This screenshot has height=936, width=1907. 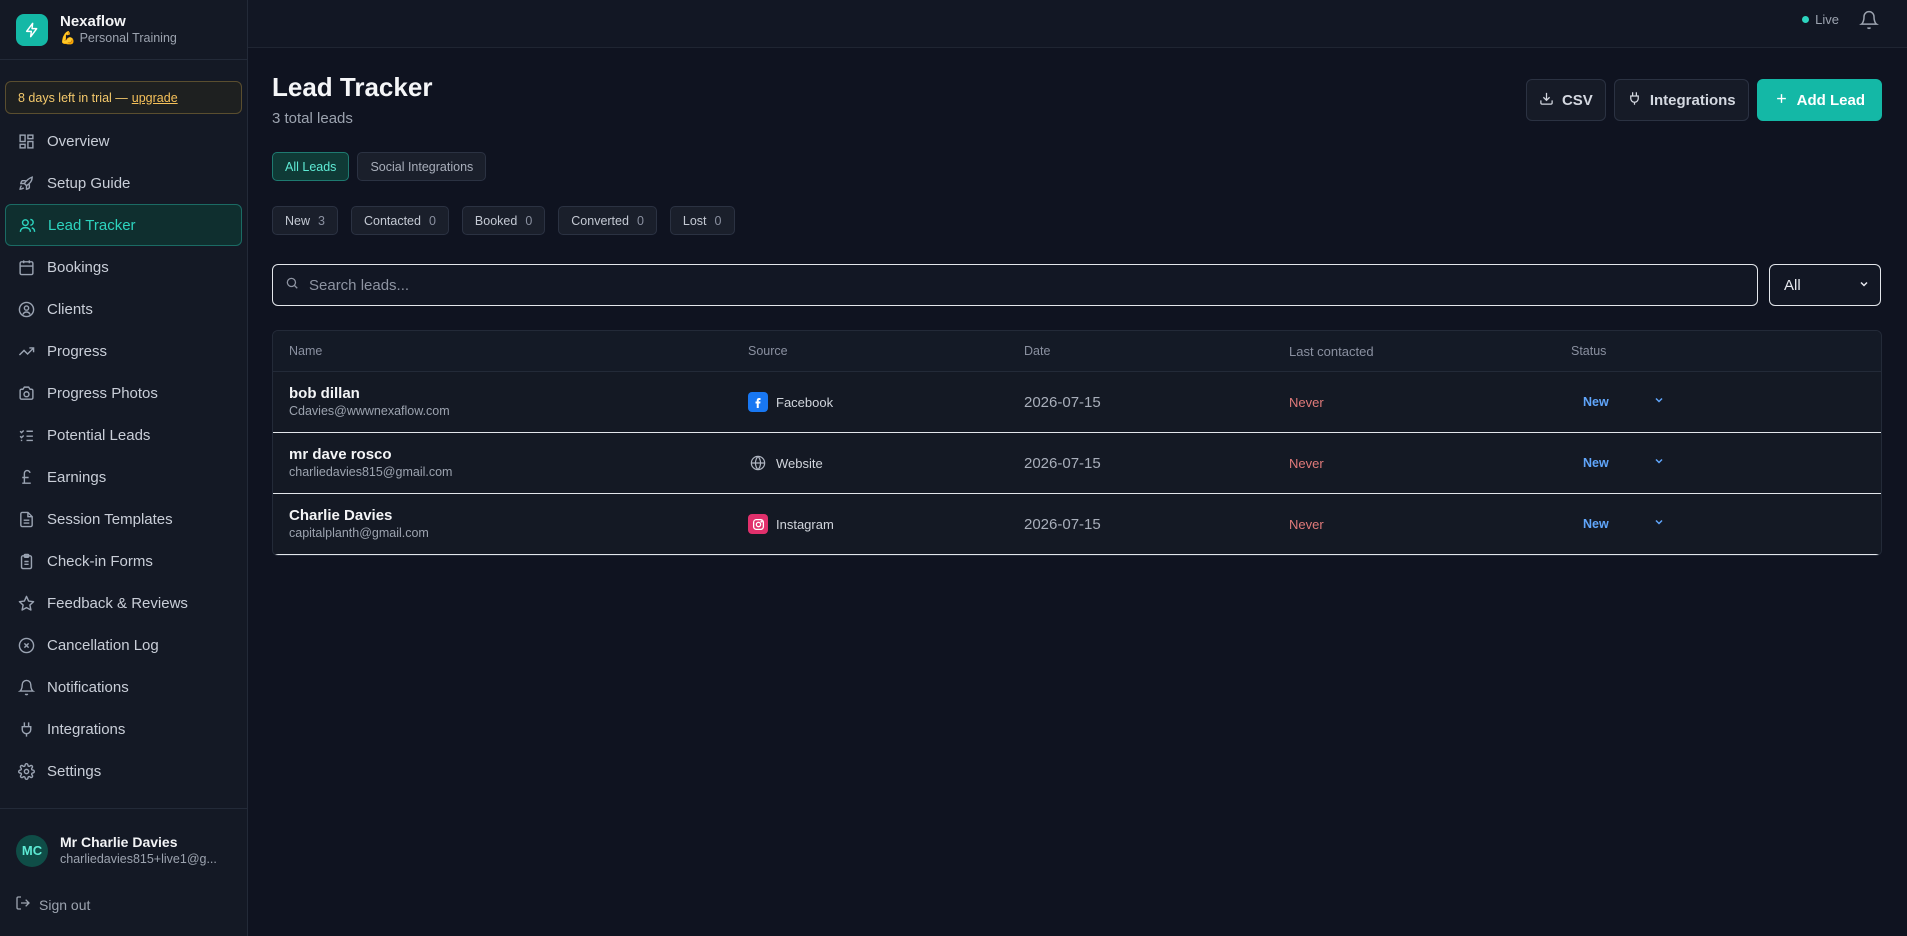 What do you see at coordinates (27, 225) in the screenshot?
I see `users-icon` at bounding box center [27, 225].